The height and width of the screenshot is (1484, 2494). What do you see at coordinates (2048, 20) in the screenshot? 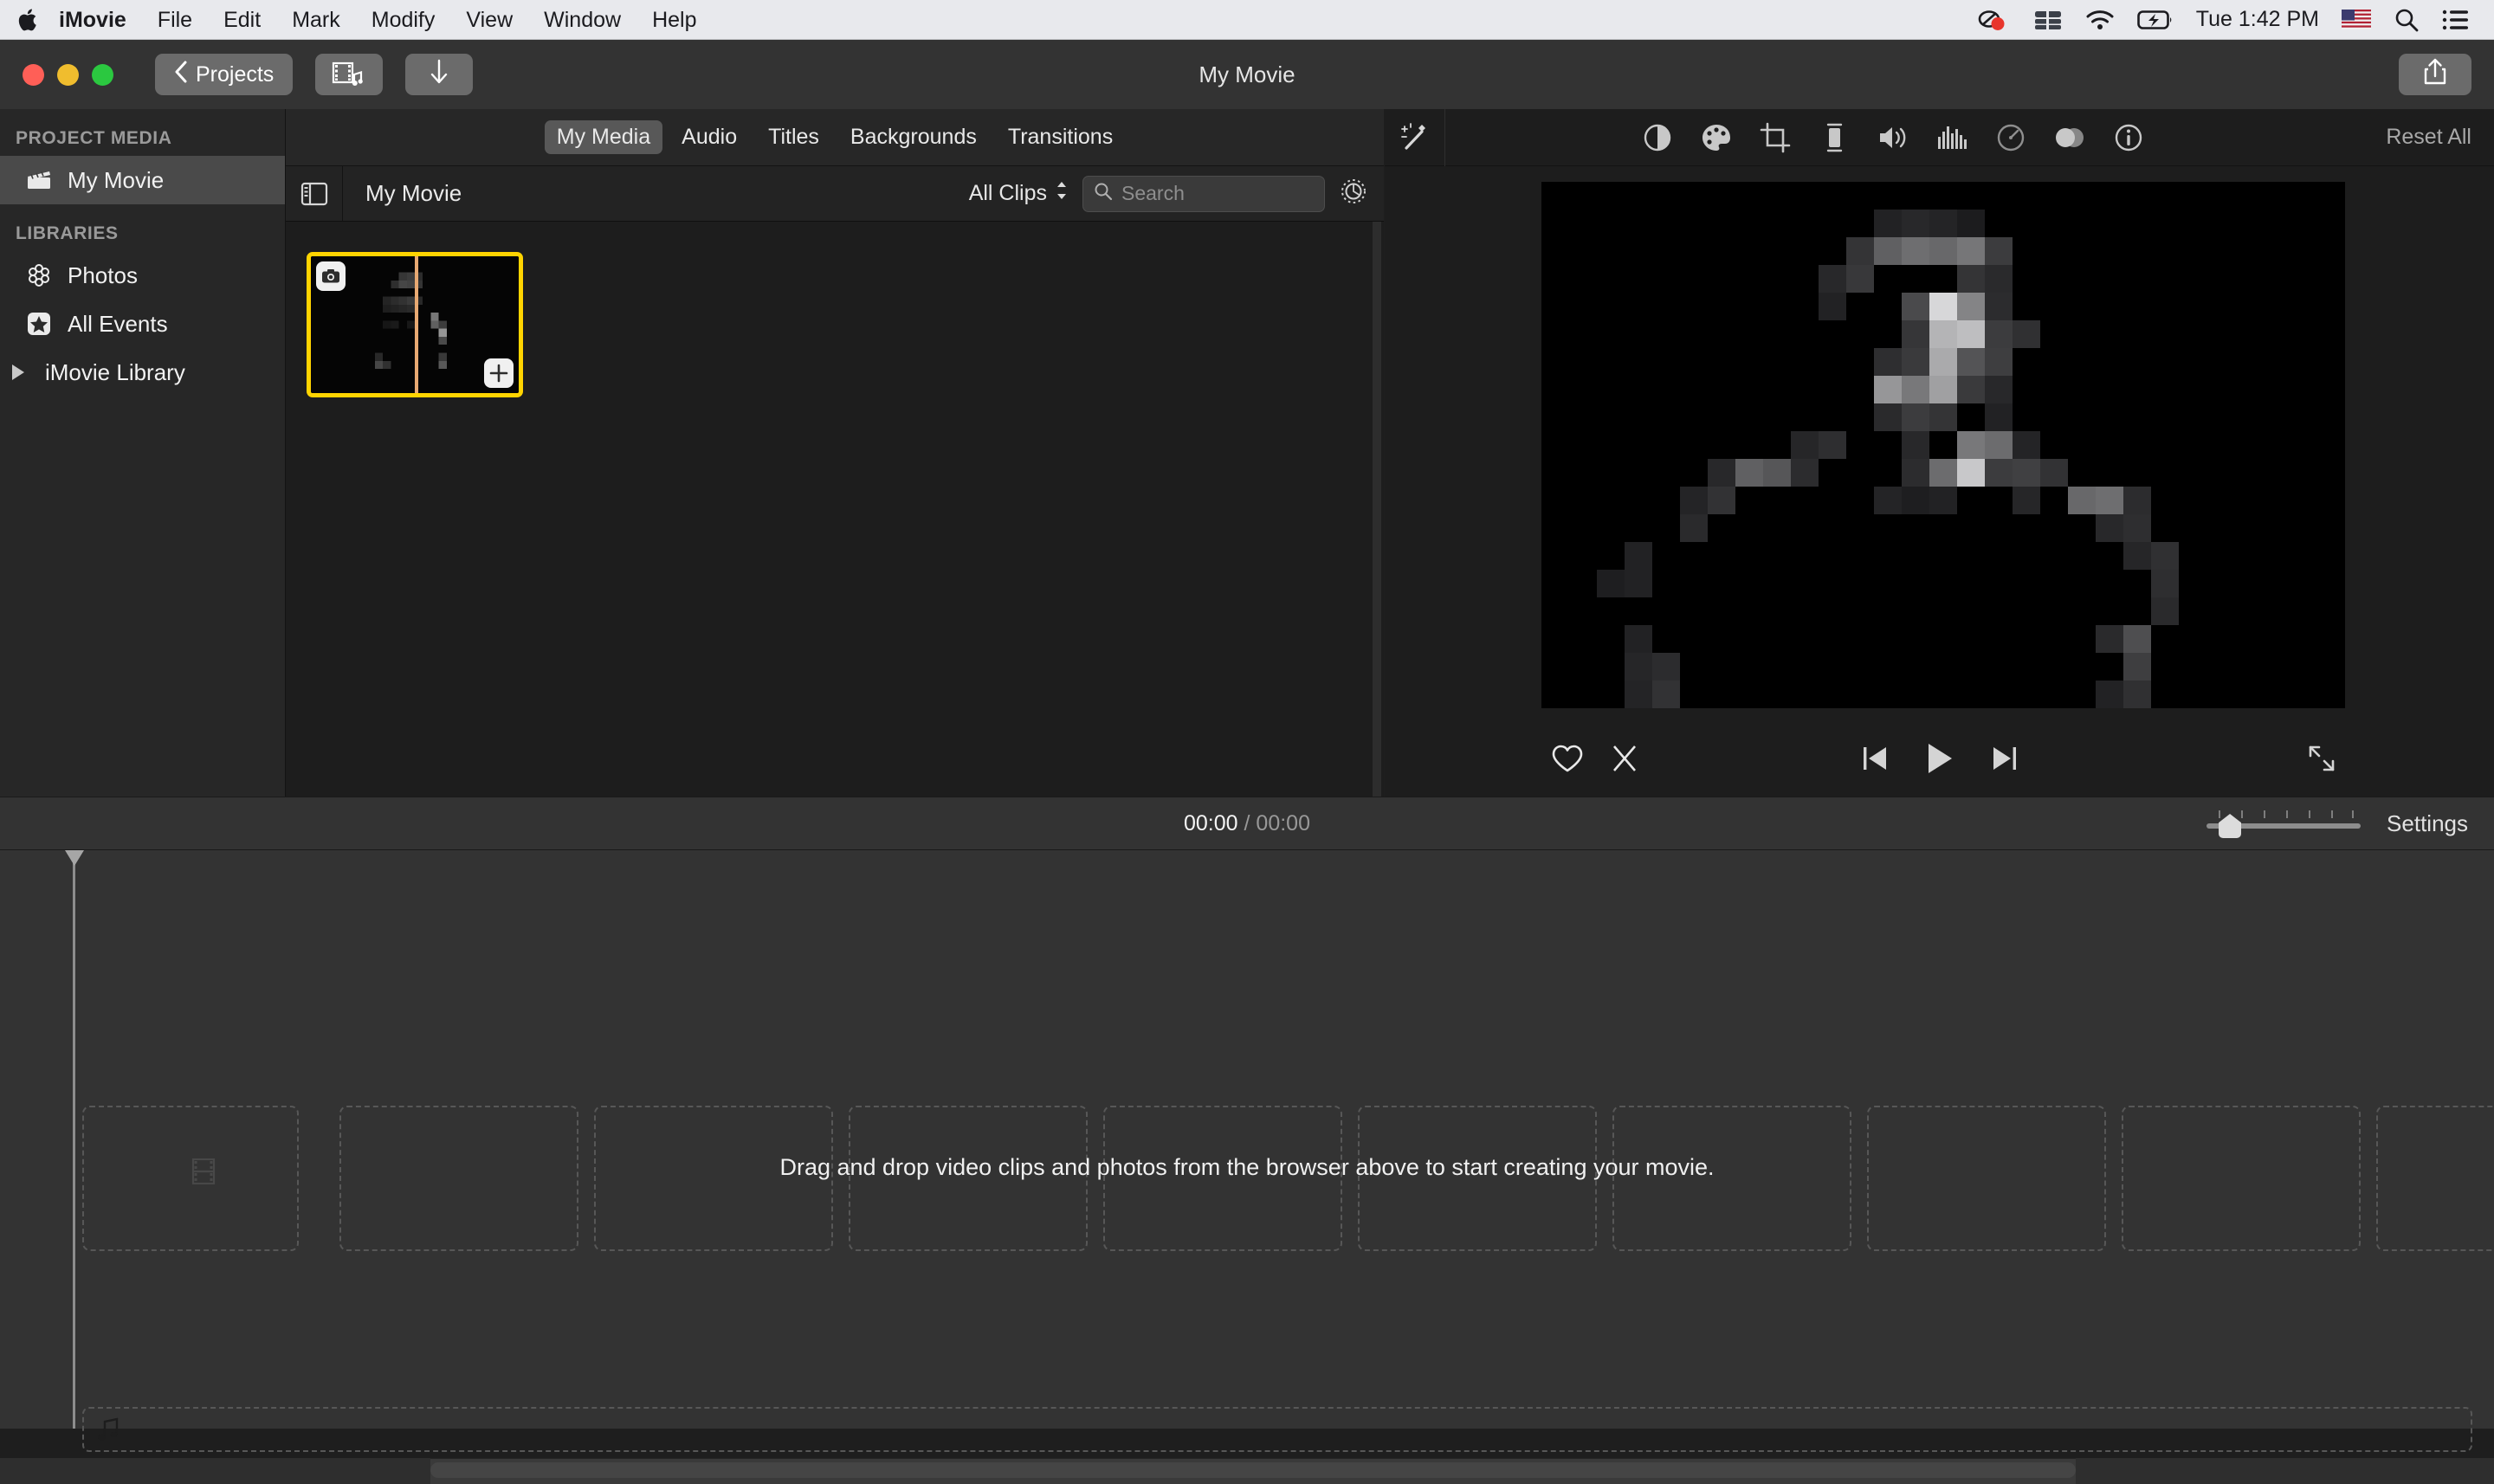
I see `stacks-icon` at bounding box center [2048, 20].